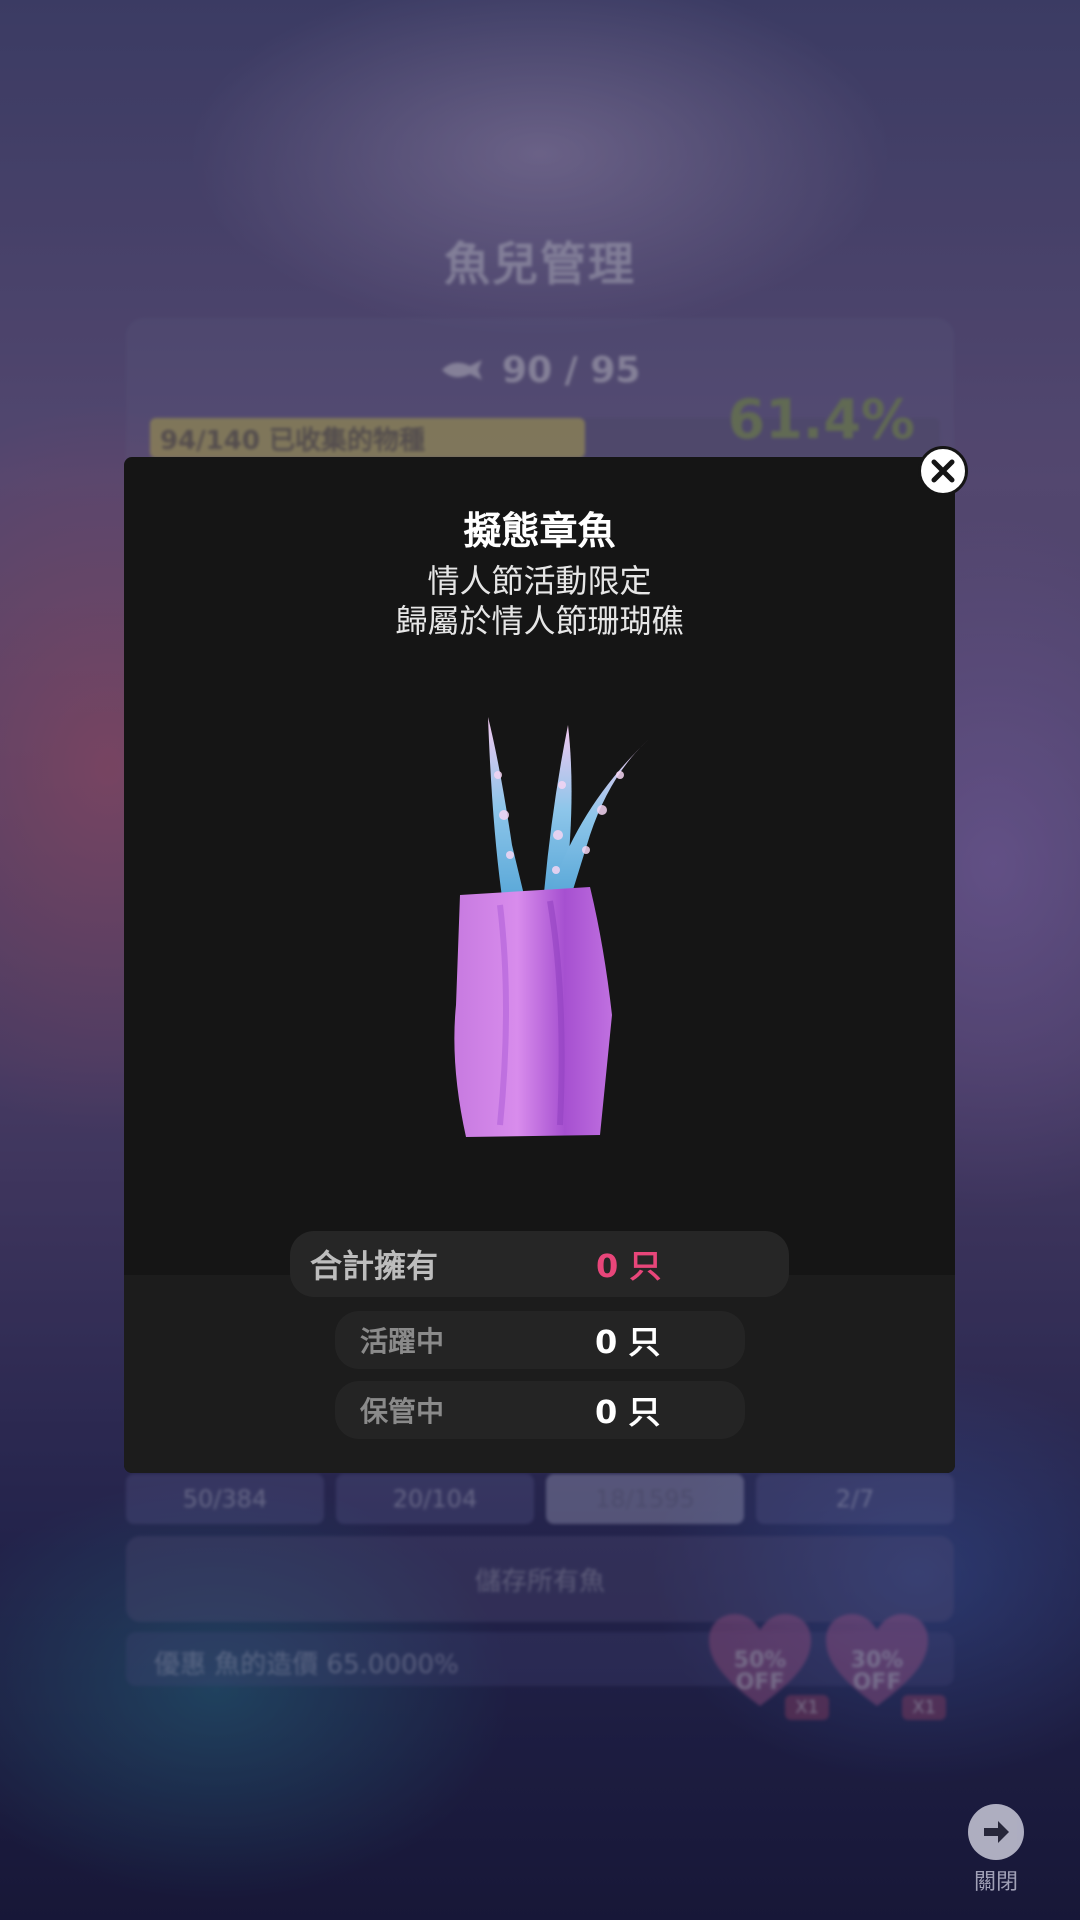 This screenshot has width=1080, height=1920. I want to click on mimic-octopus-image, so click(551, 927).